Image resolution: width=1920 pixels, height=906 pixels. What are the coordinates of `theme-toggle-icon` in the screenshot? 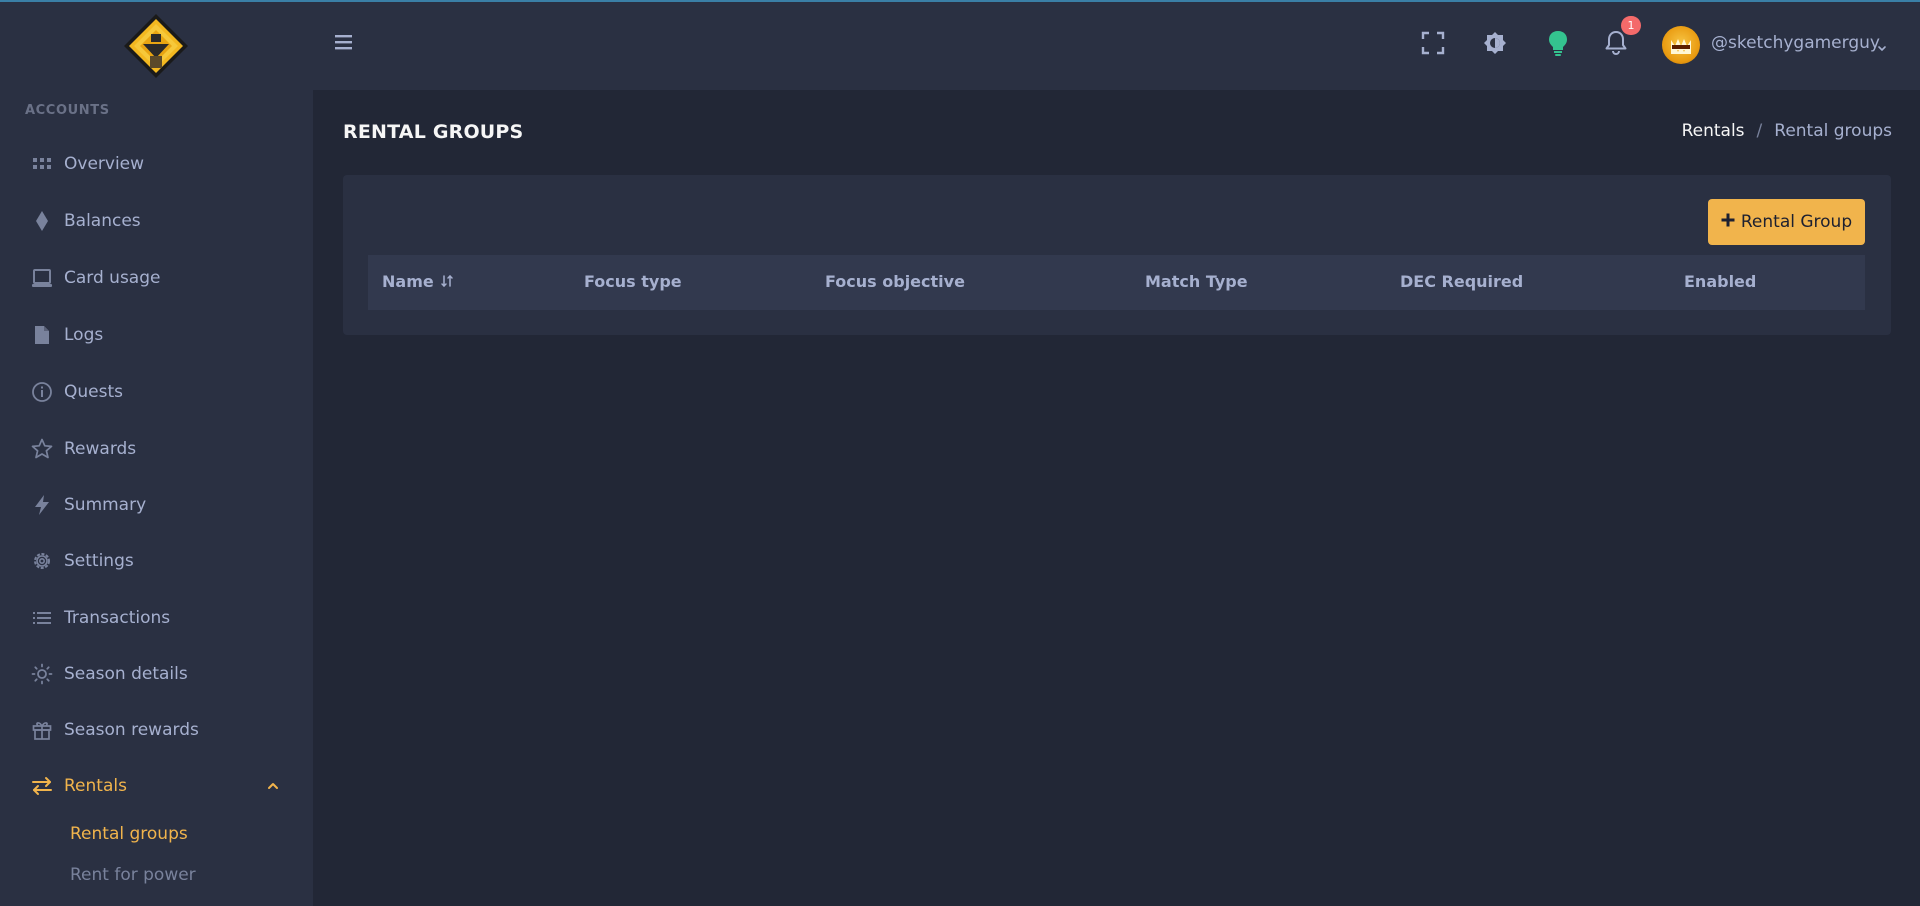 It's located at (1495, 43).